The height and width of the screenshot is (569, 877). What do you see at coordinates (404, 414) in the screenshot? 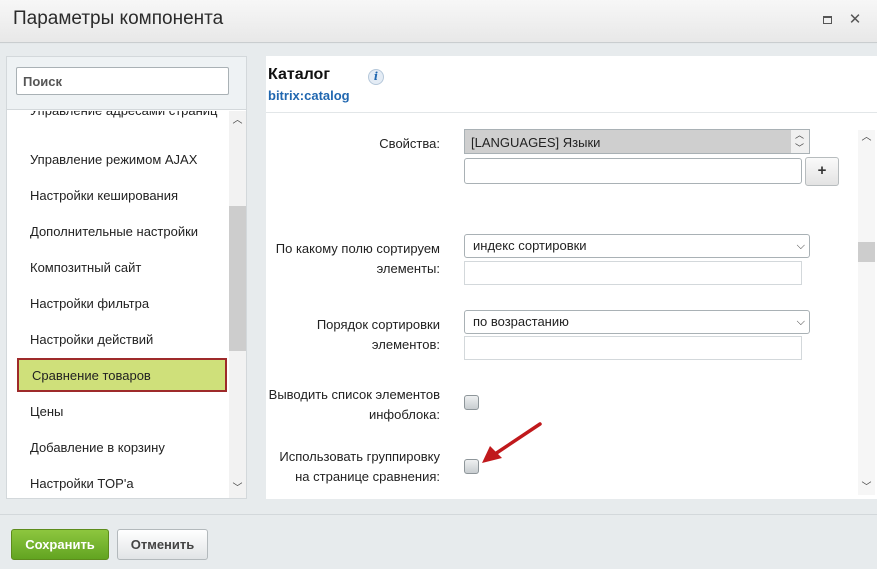
I see `show-list-label-line2: инфоблока:` at bounding box center [404, 414].